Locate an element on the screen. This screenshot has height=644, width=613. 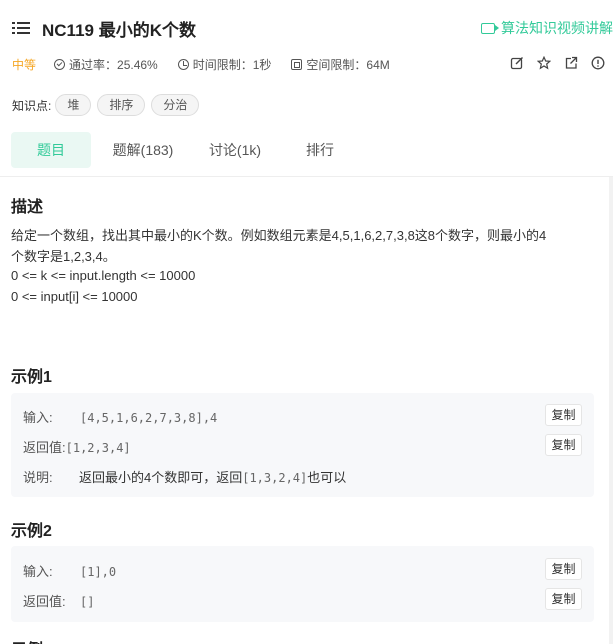
problem-tabs: 题目 题解(183) 讨论(1k) 排行 is located at coordinates (188, 150).